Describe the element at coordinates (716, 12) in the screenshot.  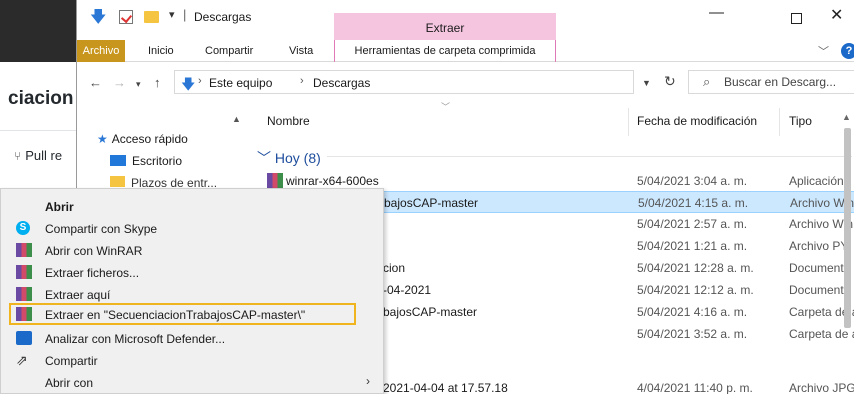
I see `minimize-button: —` at that location.